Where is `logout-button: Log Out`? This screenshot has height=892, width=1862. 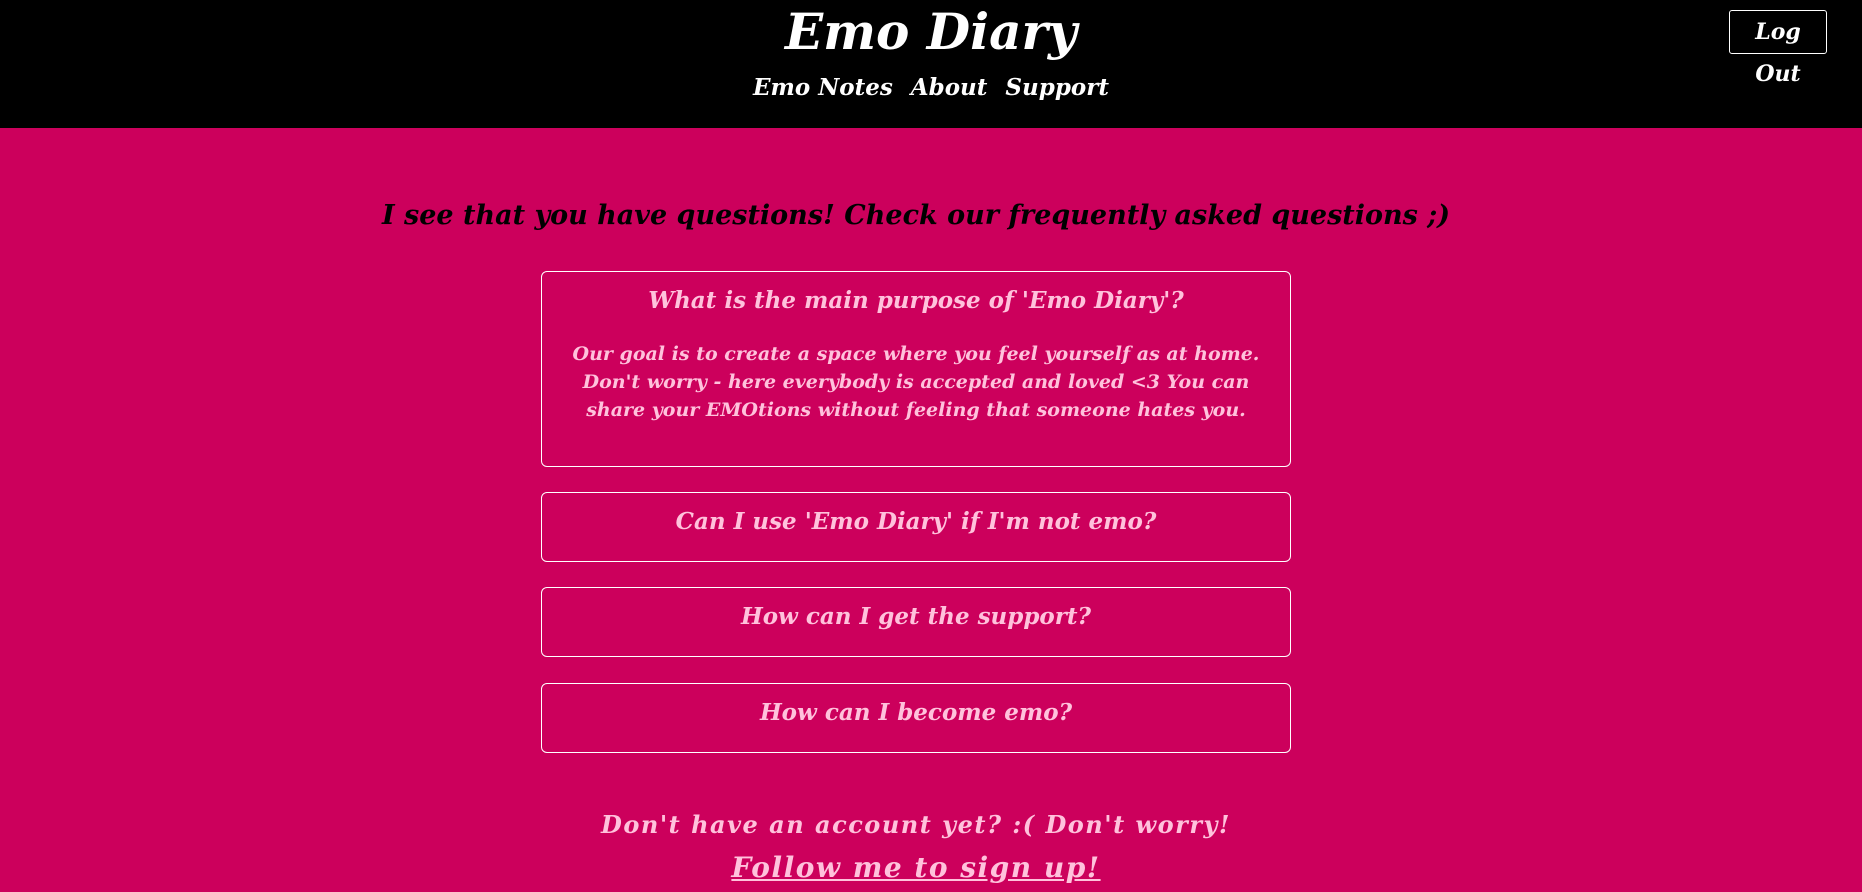
logout-button: Log Out is located at coordinates (1778, 48).